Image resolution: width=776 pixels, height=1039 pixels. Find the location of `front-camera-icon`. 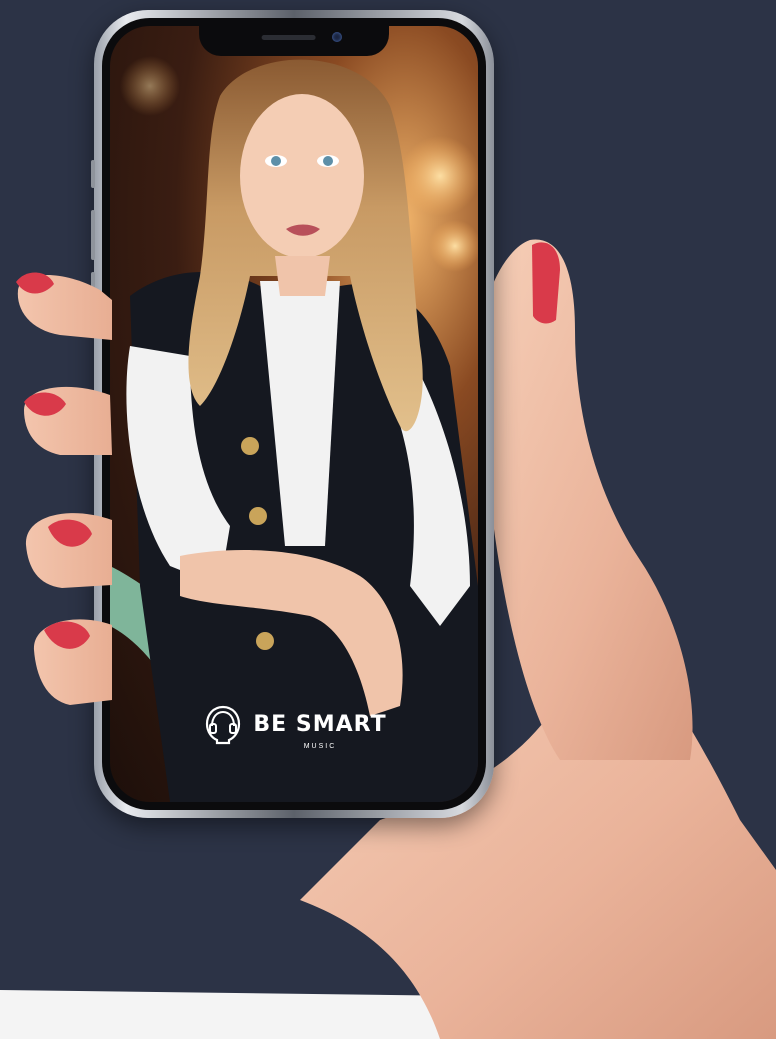

front-camera-icon is located at coordinates (337, 37).